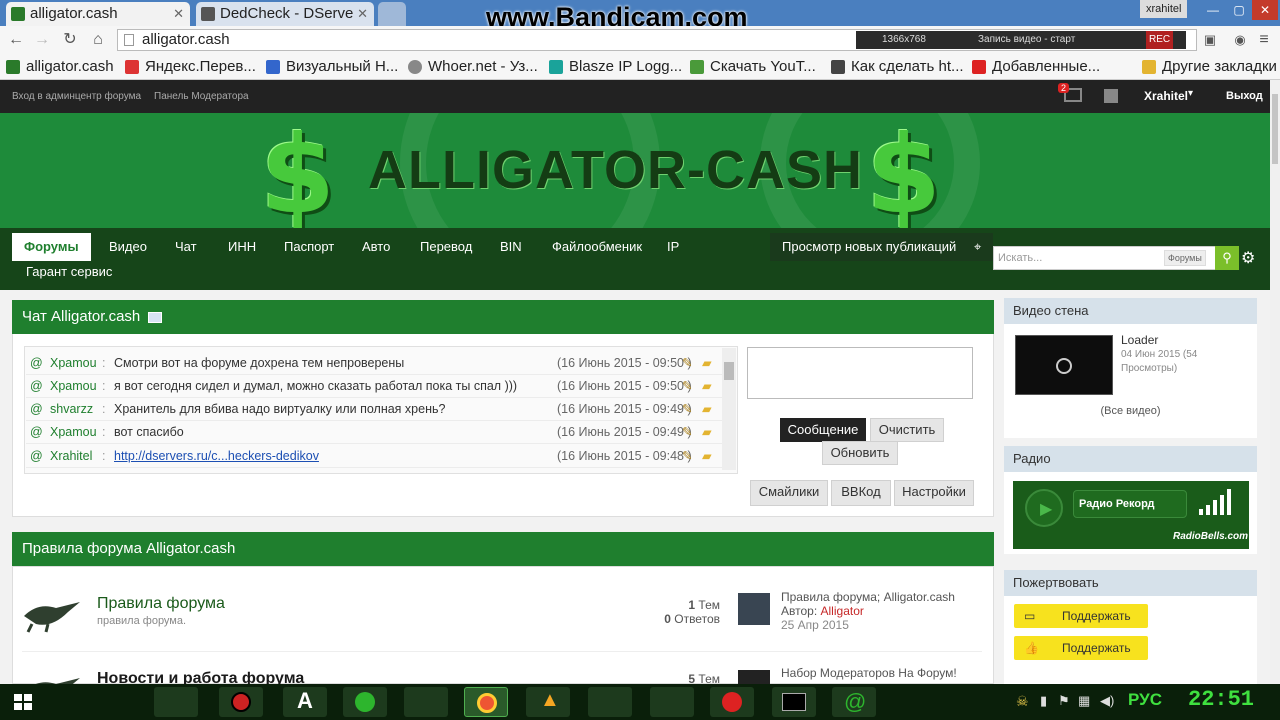  What do you see at coordinates (98, 14) in the screenshot?
I see `tab-alligator: alligator.cash ✕` at bounding box center [98, 14].